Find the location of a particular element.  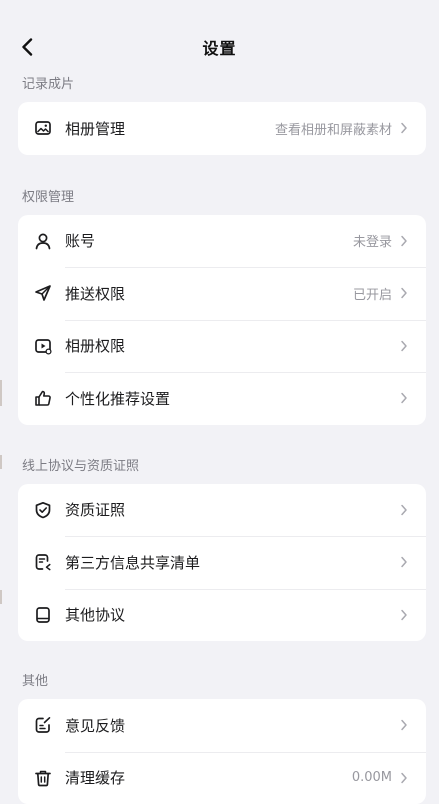

row-label: 个性化推荐设置 is located at coordinates (228, 398).